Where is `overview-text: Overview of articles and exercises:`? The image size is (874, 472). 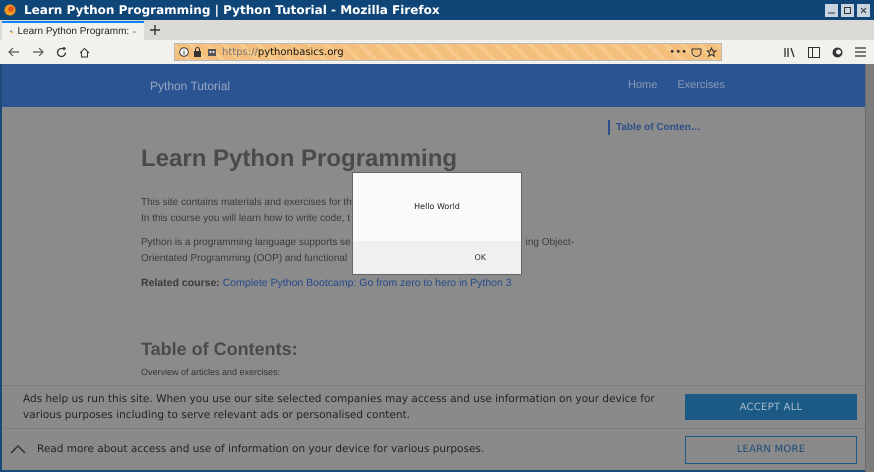 overview-text: Overview of articles and exercises: is located at coordinates (211, 372).